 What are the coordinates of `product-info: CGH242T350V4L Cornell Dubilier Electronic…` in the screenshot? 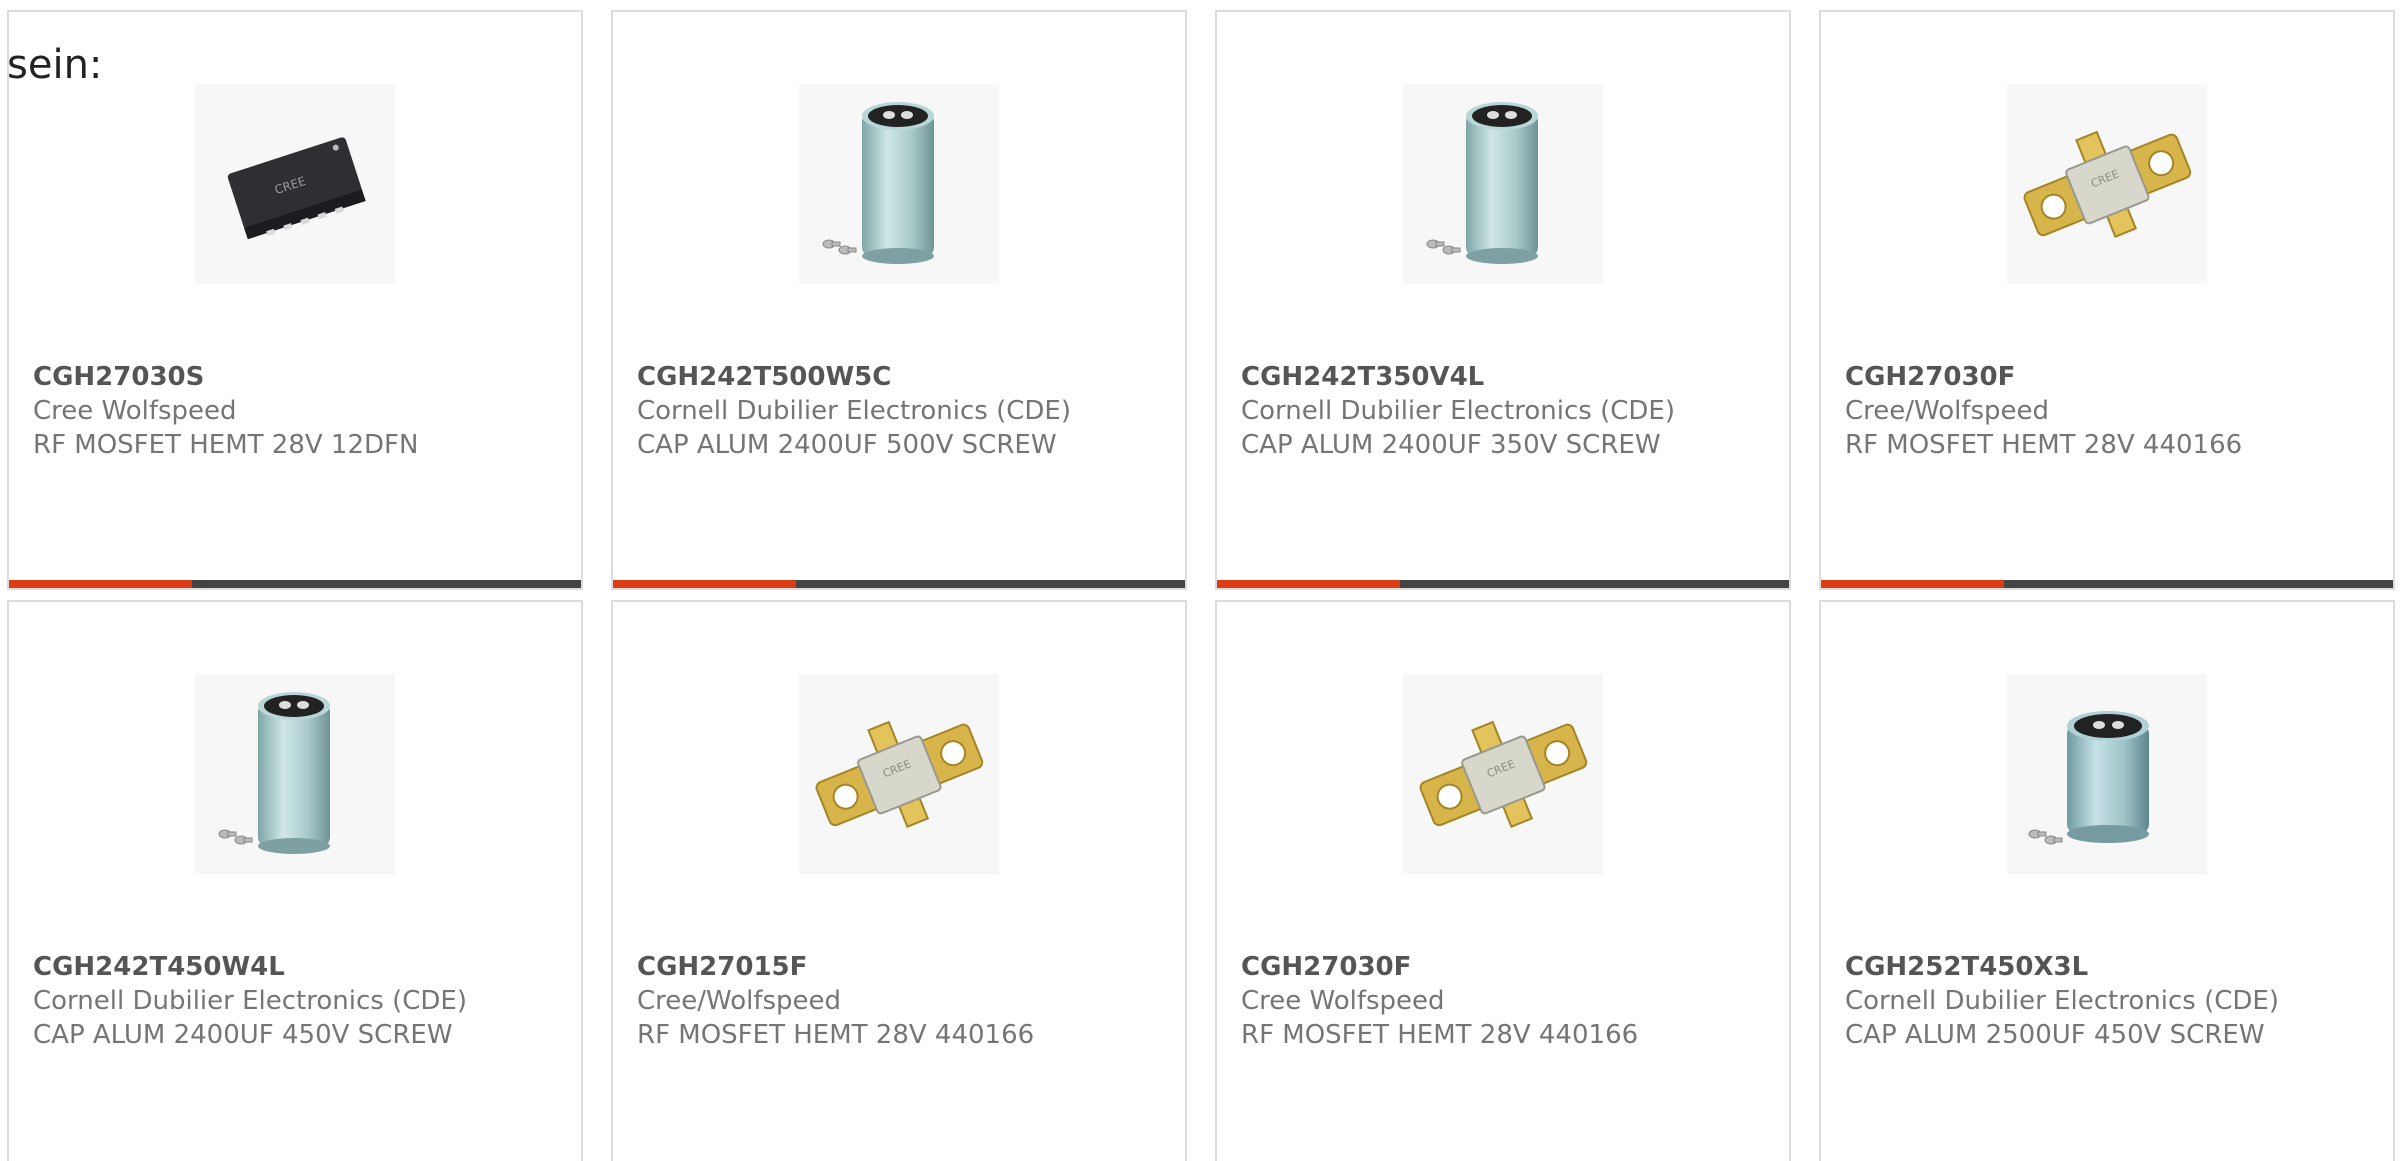 It's located at (1510, 411).